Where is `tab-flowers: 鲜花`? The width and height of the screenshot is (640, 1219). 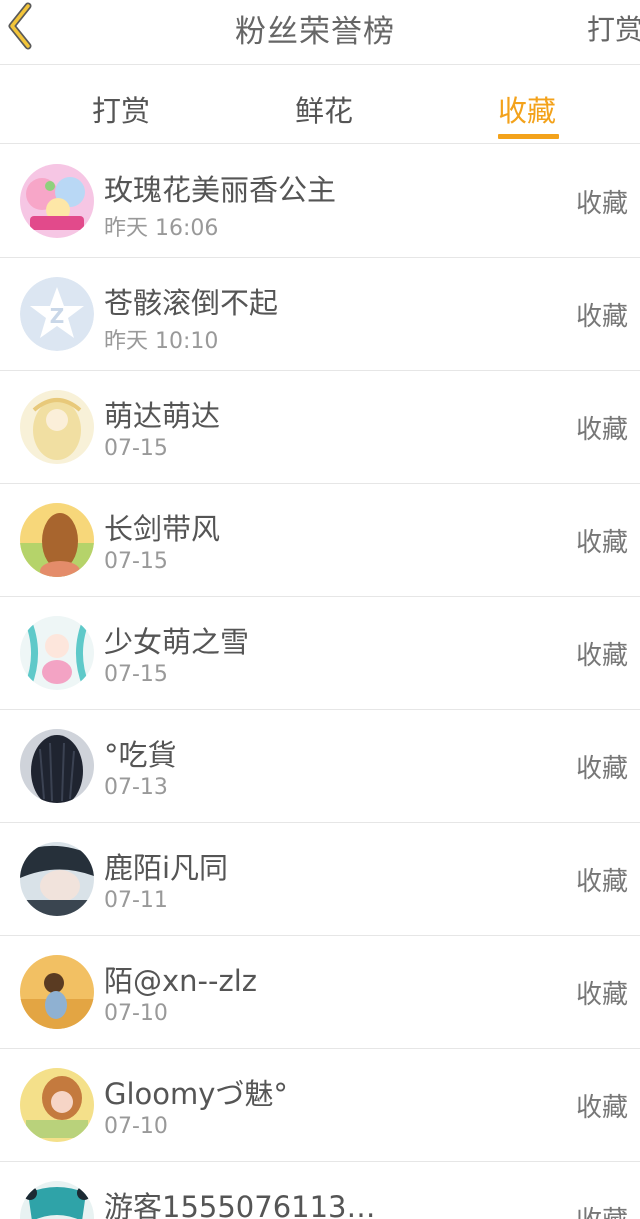
tab-flowers: 鲜花 is located at coordinates (324, 109).